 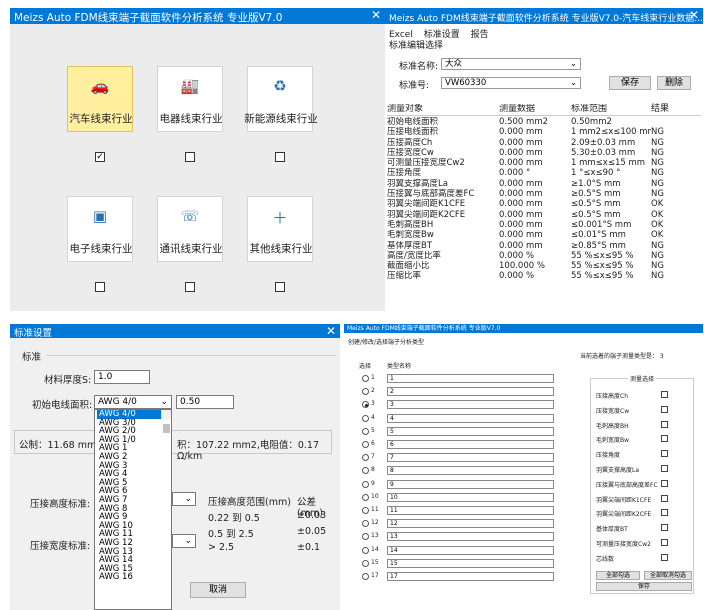 I want to click on dropdown-option: AWG 16, so click(x=134, y=577).